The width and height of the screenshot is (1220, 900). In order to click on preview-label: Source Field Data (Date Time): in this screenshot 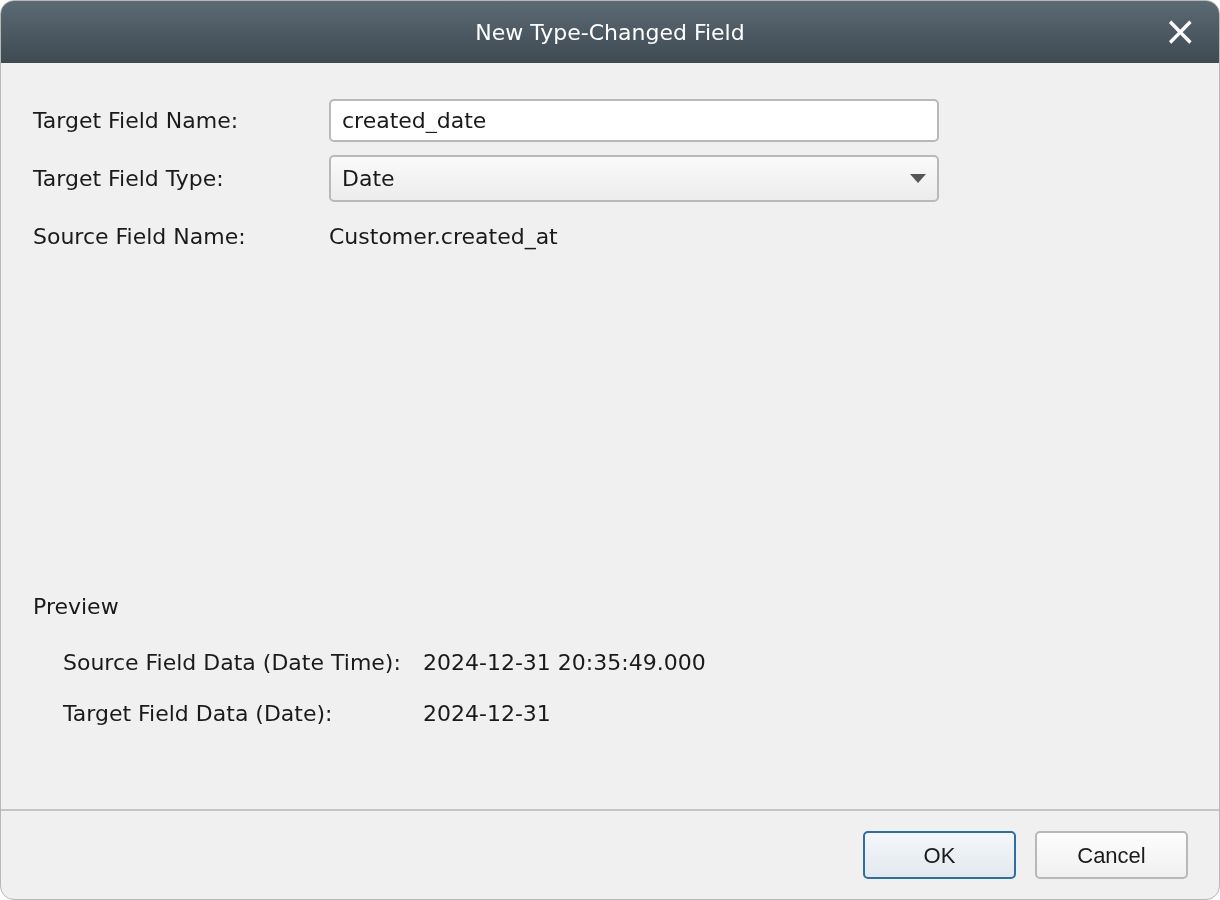, I will do `click(232, 663)`.